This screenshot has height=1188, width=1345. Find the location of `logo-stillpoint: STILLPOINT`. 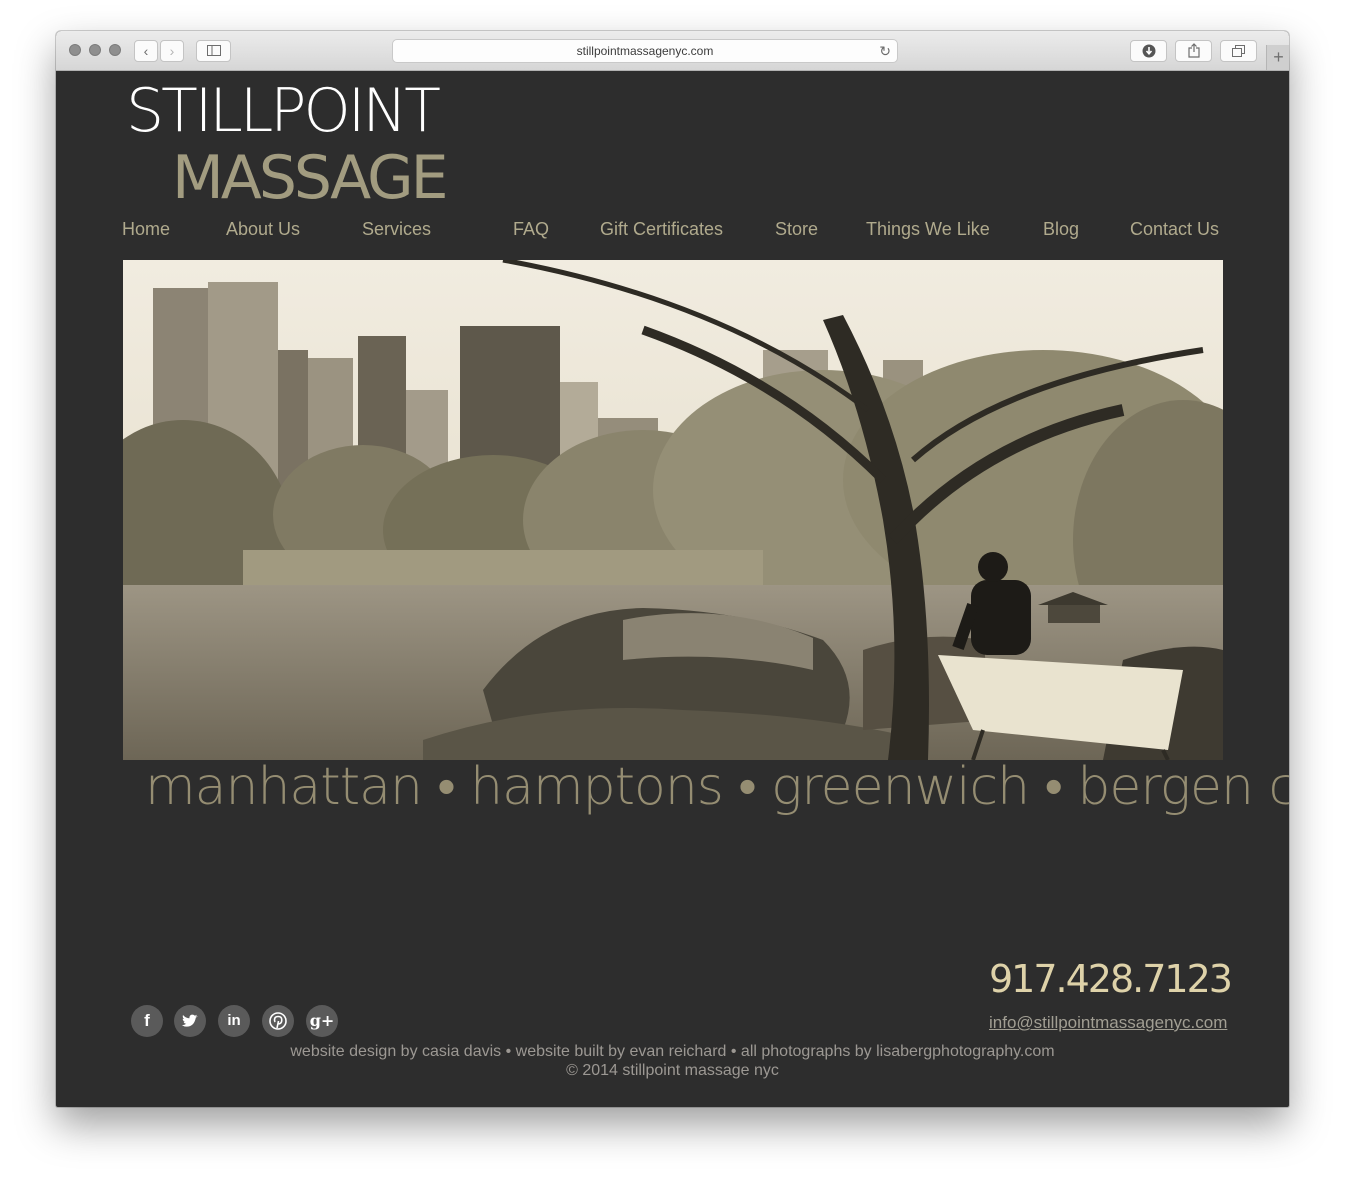

logo-stillpoint: STILLPOINT is located at coordinates (283, 111).